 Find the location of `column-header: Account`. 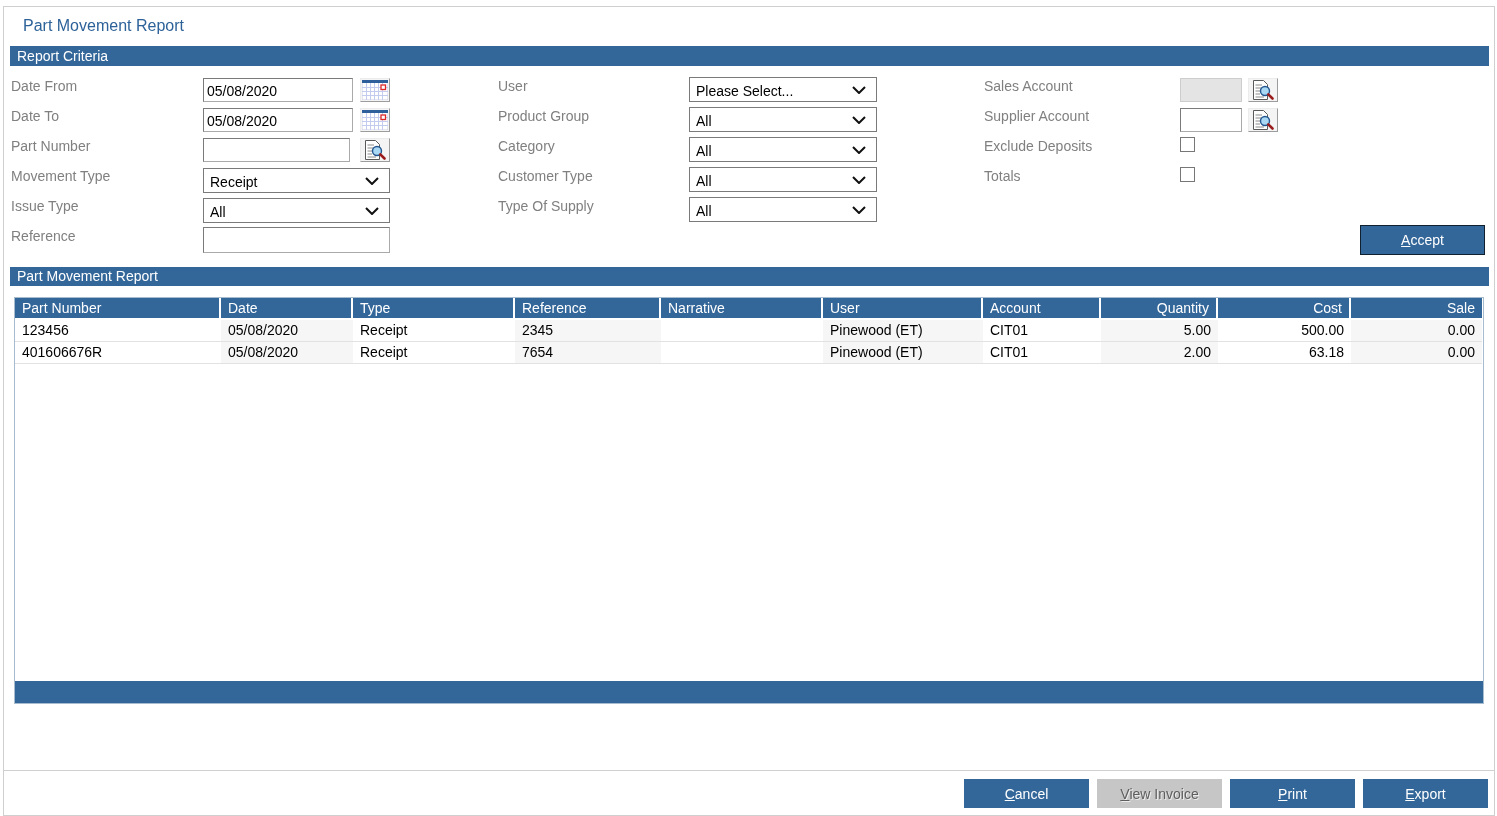

column-header: Account is located at coordinates (1042, 309).